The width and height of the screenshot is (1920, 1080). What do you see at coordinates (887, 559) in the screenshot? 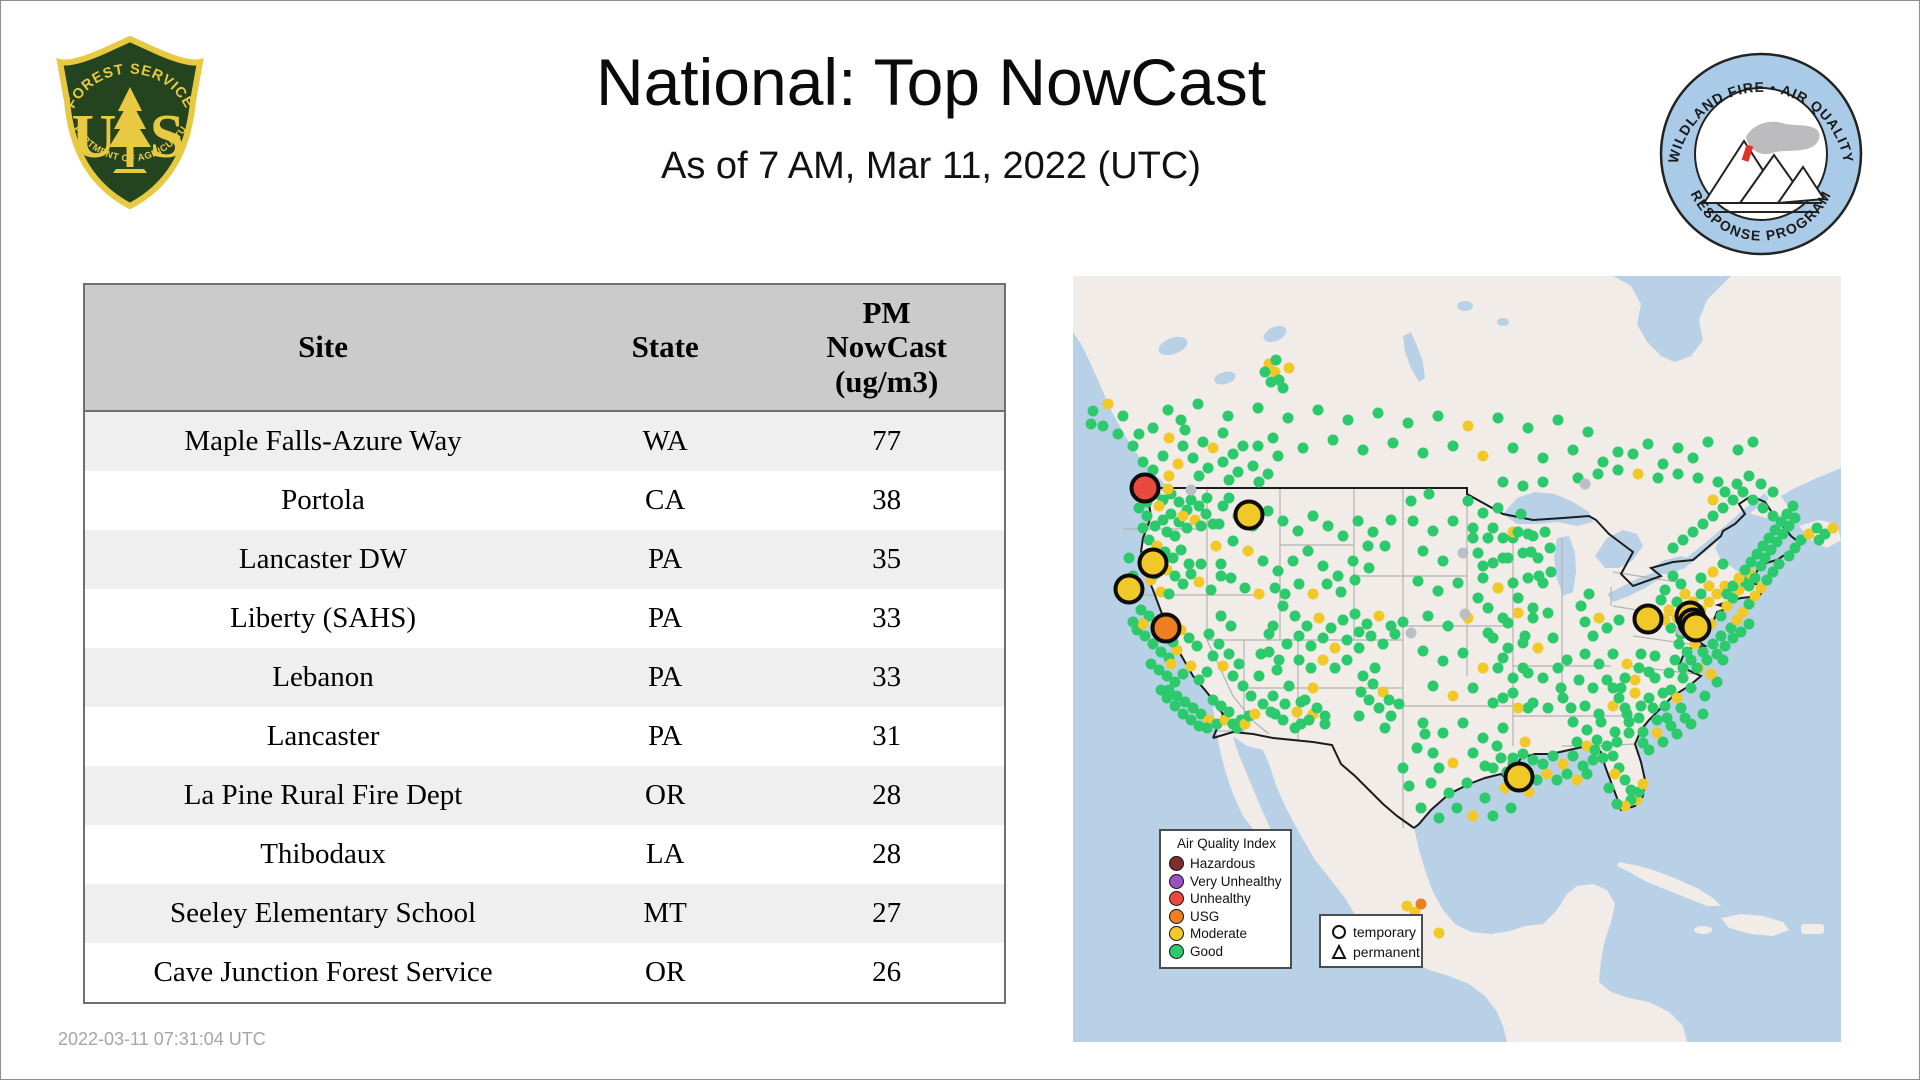
I see `pm-cell: 35` at bounding box center [887, 559].